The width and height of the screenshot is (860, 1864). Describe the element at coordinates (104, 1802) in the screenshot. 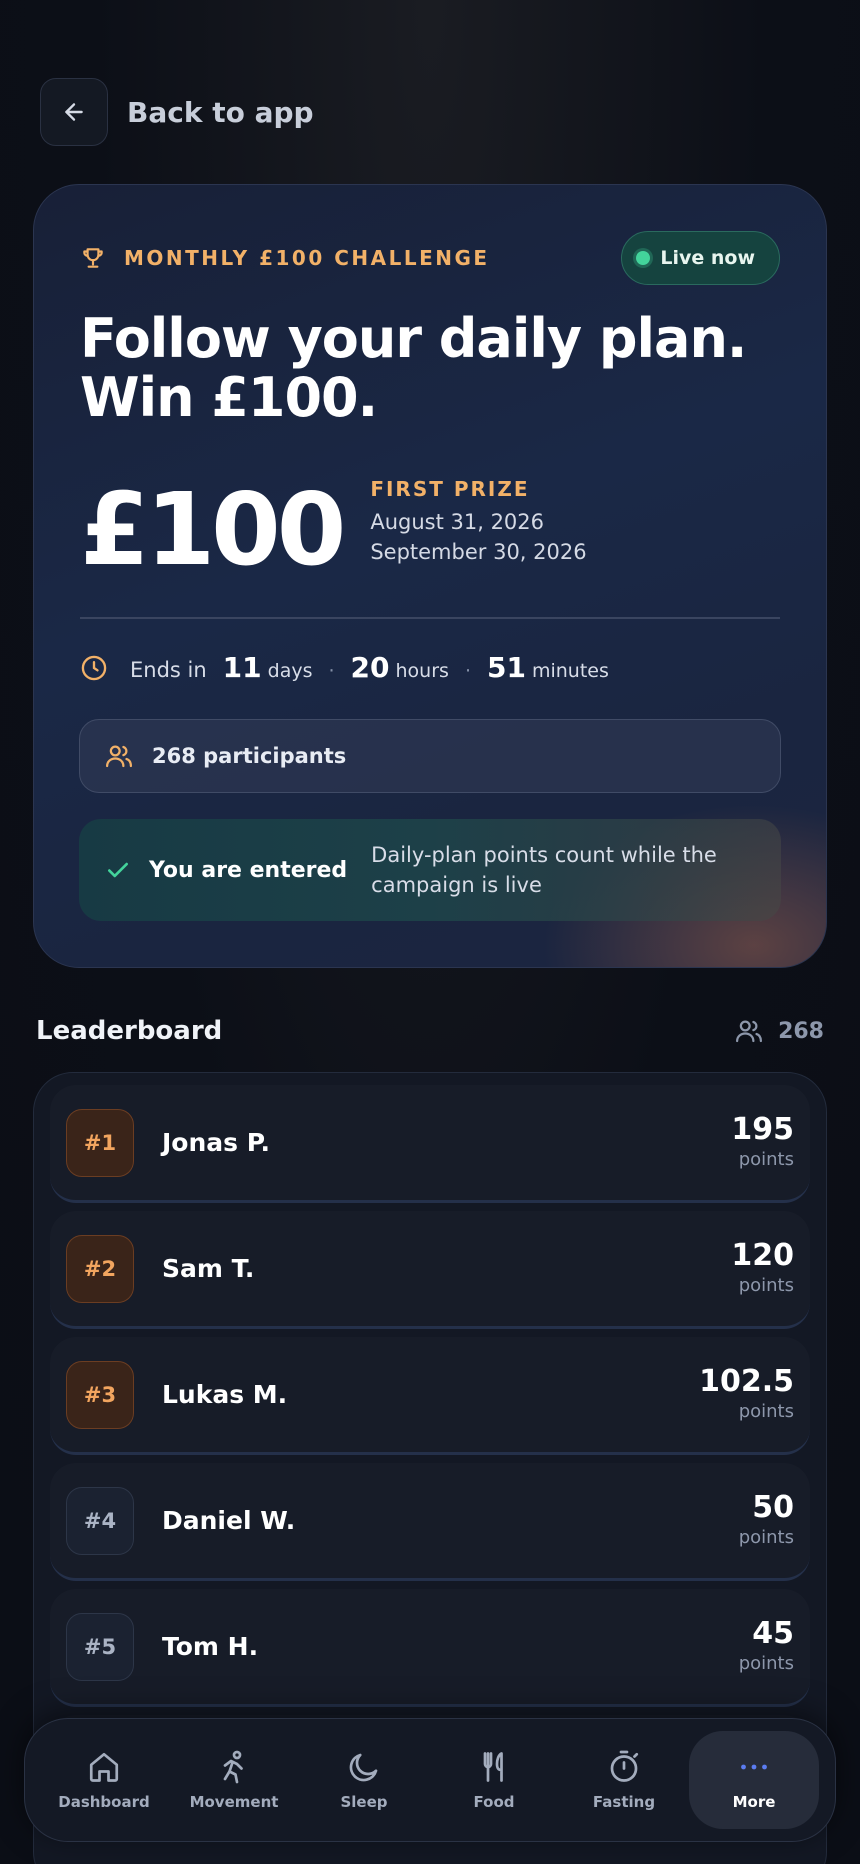

I see `nav-label: Dashboard` at that location.